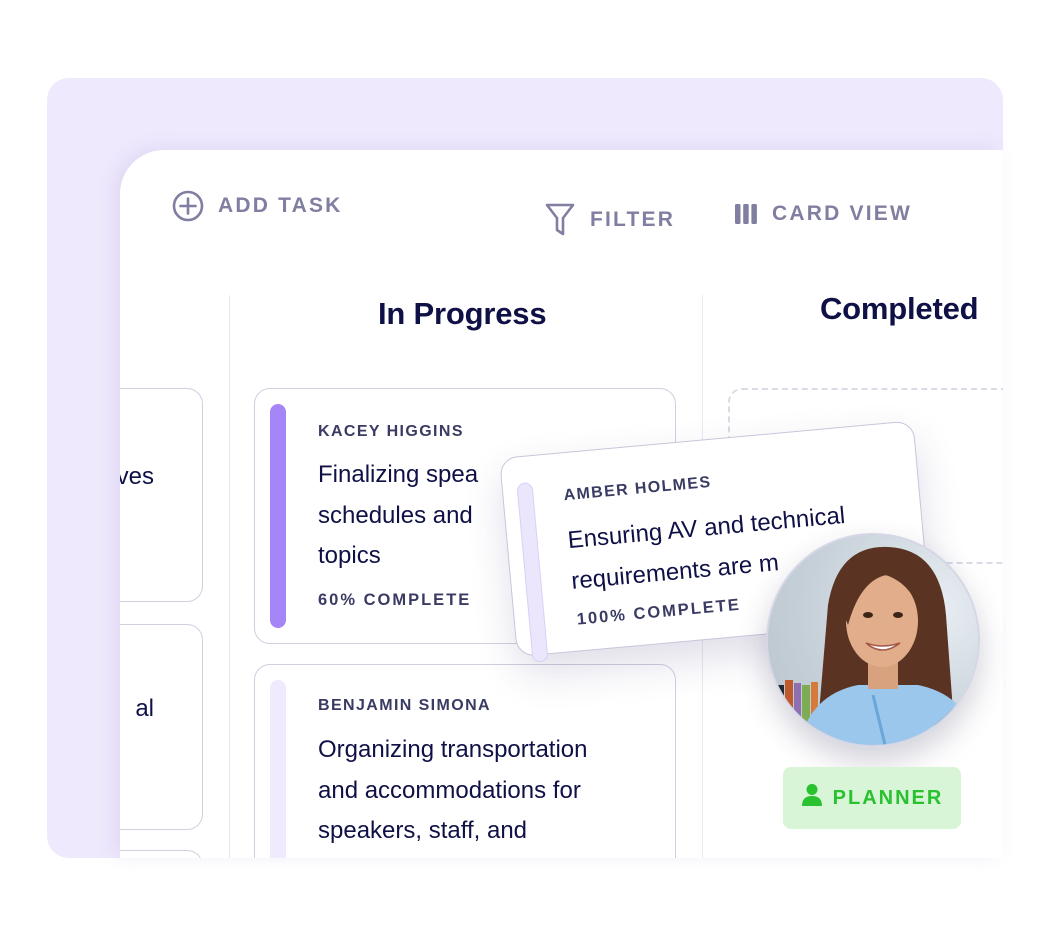 This screenshot has width=1050, height=938. Describe the element at coordinates (161, 727) in the screenshot. I see `task-card-partial: al` at that location.